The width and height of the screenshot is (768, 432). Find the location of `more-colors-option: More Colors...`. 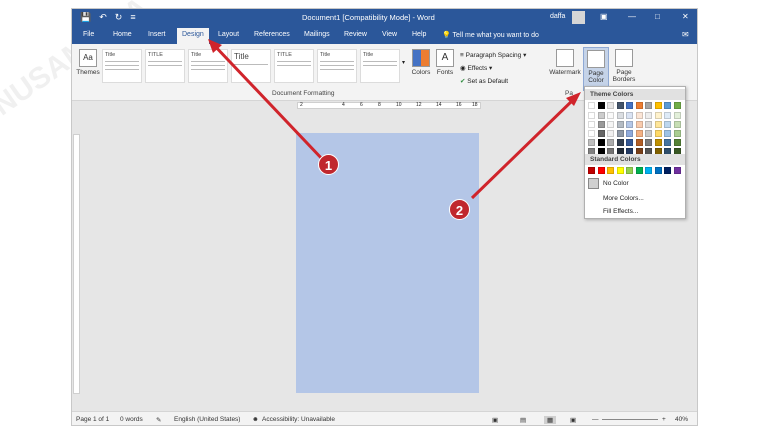

more-colors-option: More Colors... is located at coordinates (623, 198).